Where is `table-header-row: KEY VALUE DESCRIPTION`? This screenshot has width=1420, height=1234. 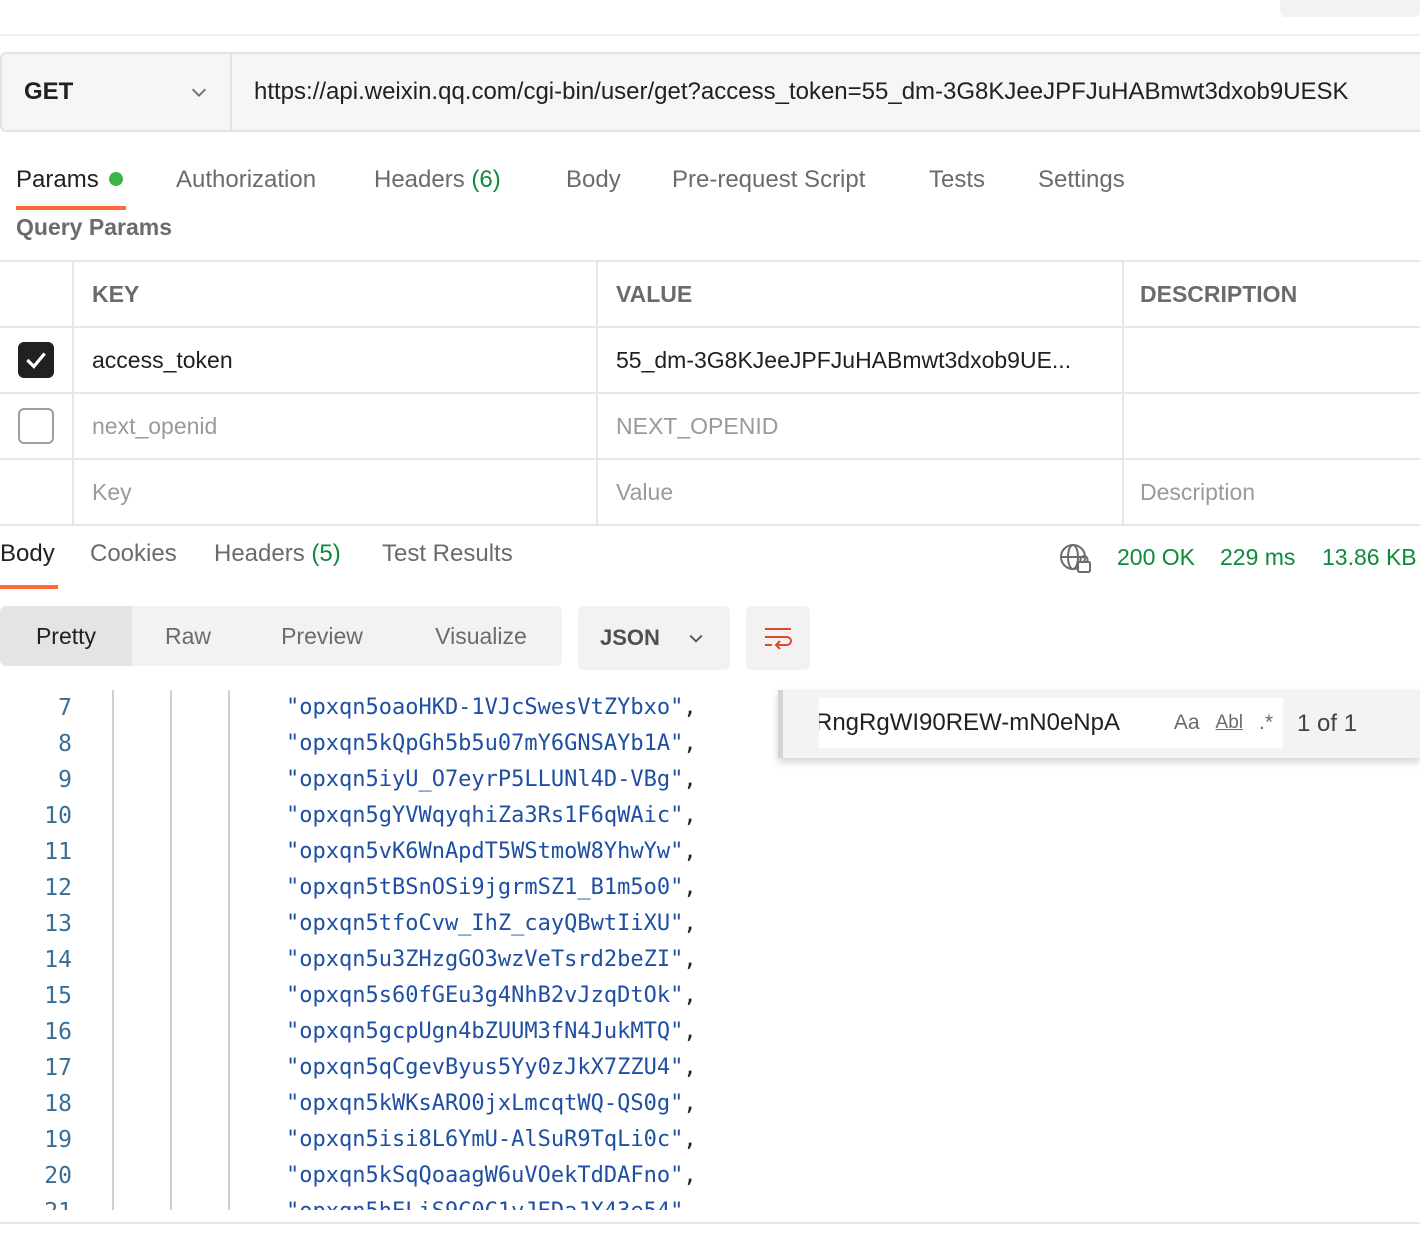 table-header-row: KEY VALUE DESCRIPTION is located at coordinates (710, 295).